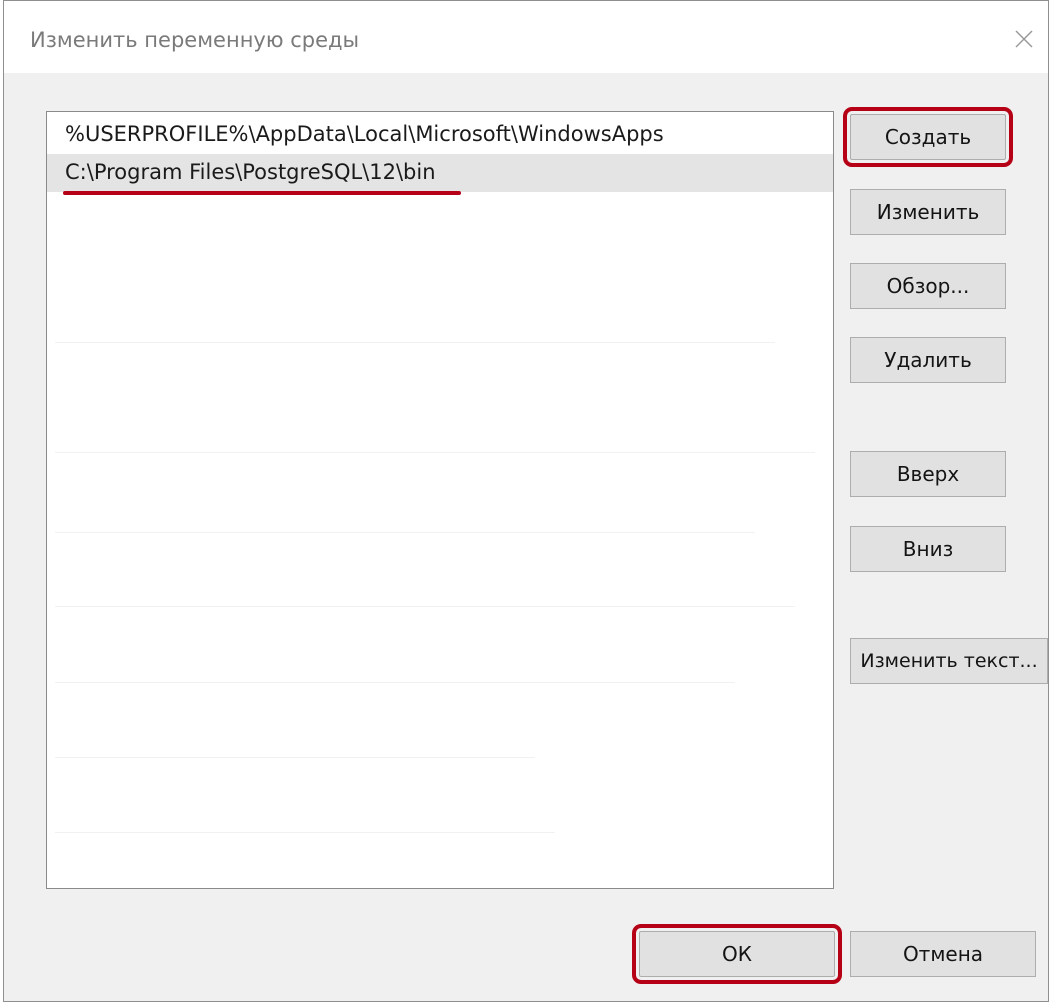 This screenshot has width=1051, height=1004. I want to click on close-icon, so click(1024, 39).